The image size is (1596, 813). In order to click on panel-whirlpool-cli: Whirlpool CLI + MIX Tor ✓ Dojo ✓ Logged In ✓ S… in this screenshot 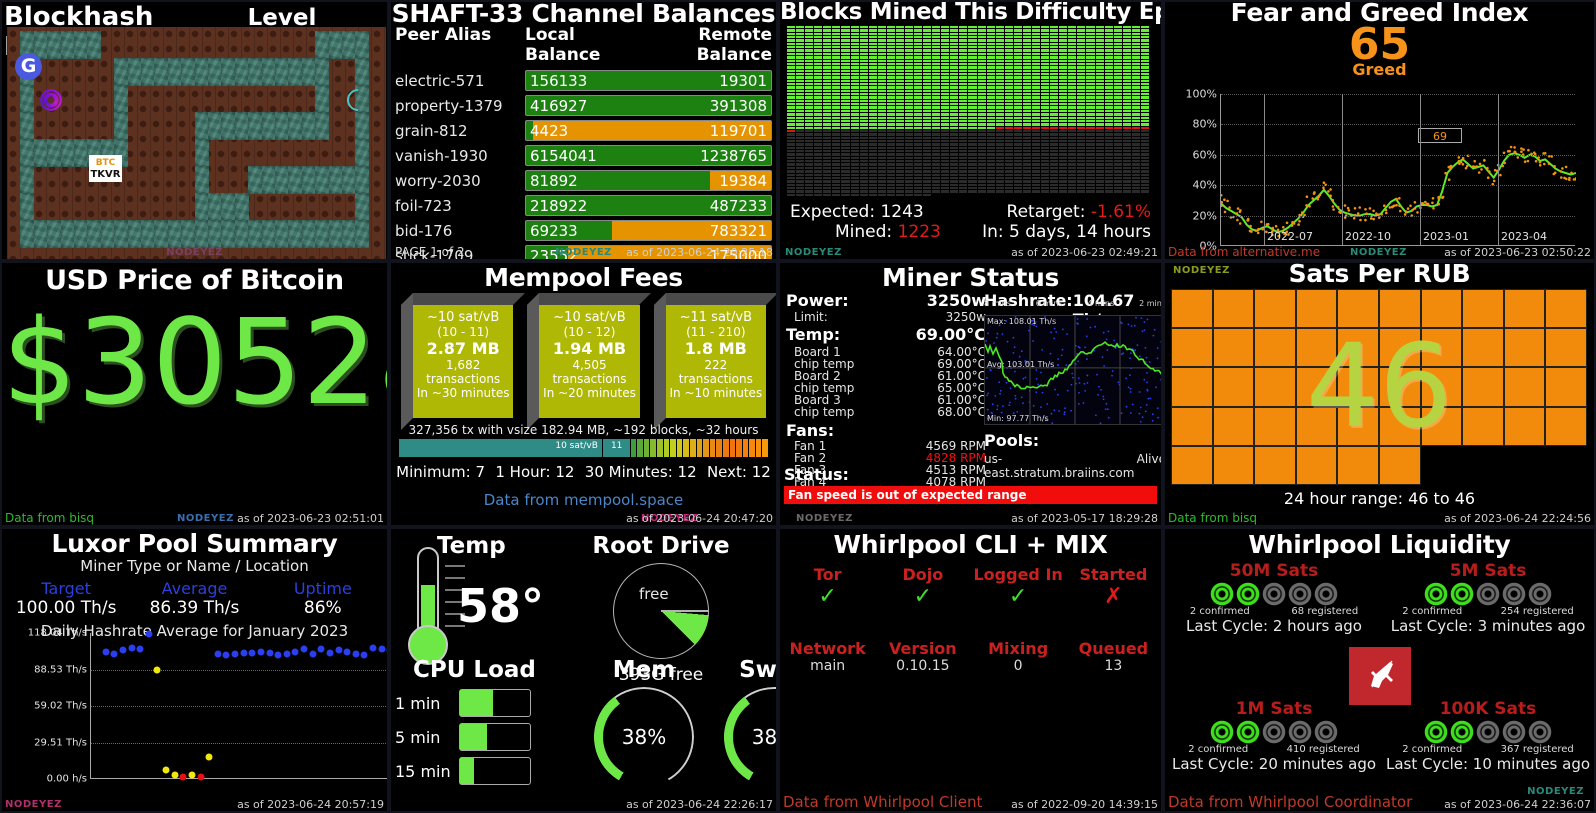, I will do `click(970, 670)`.